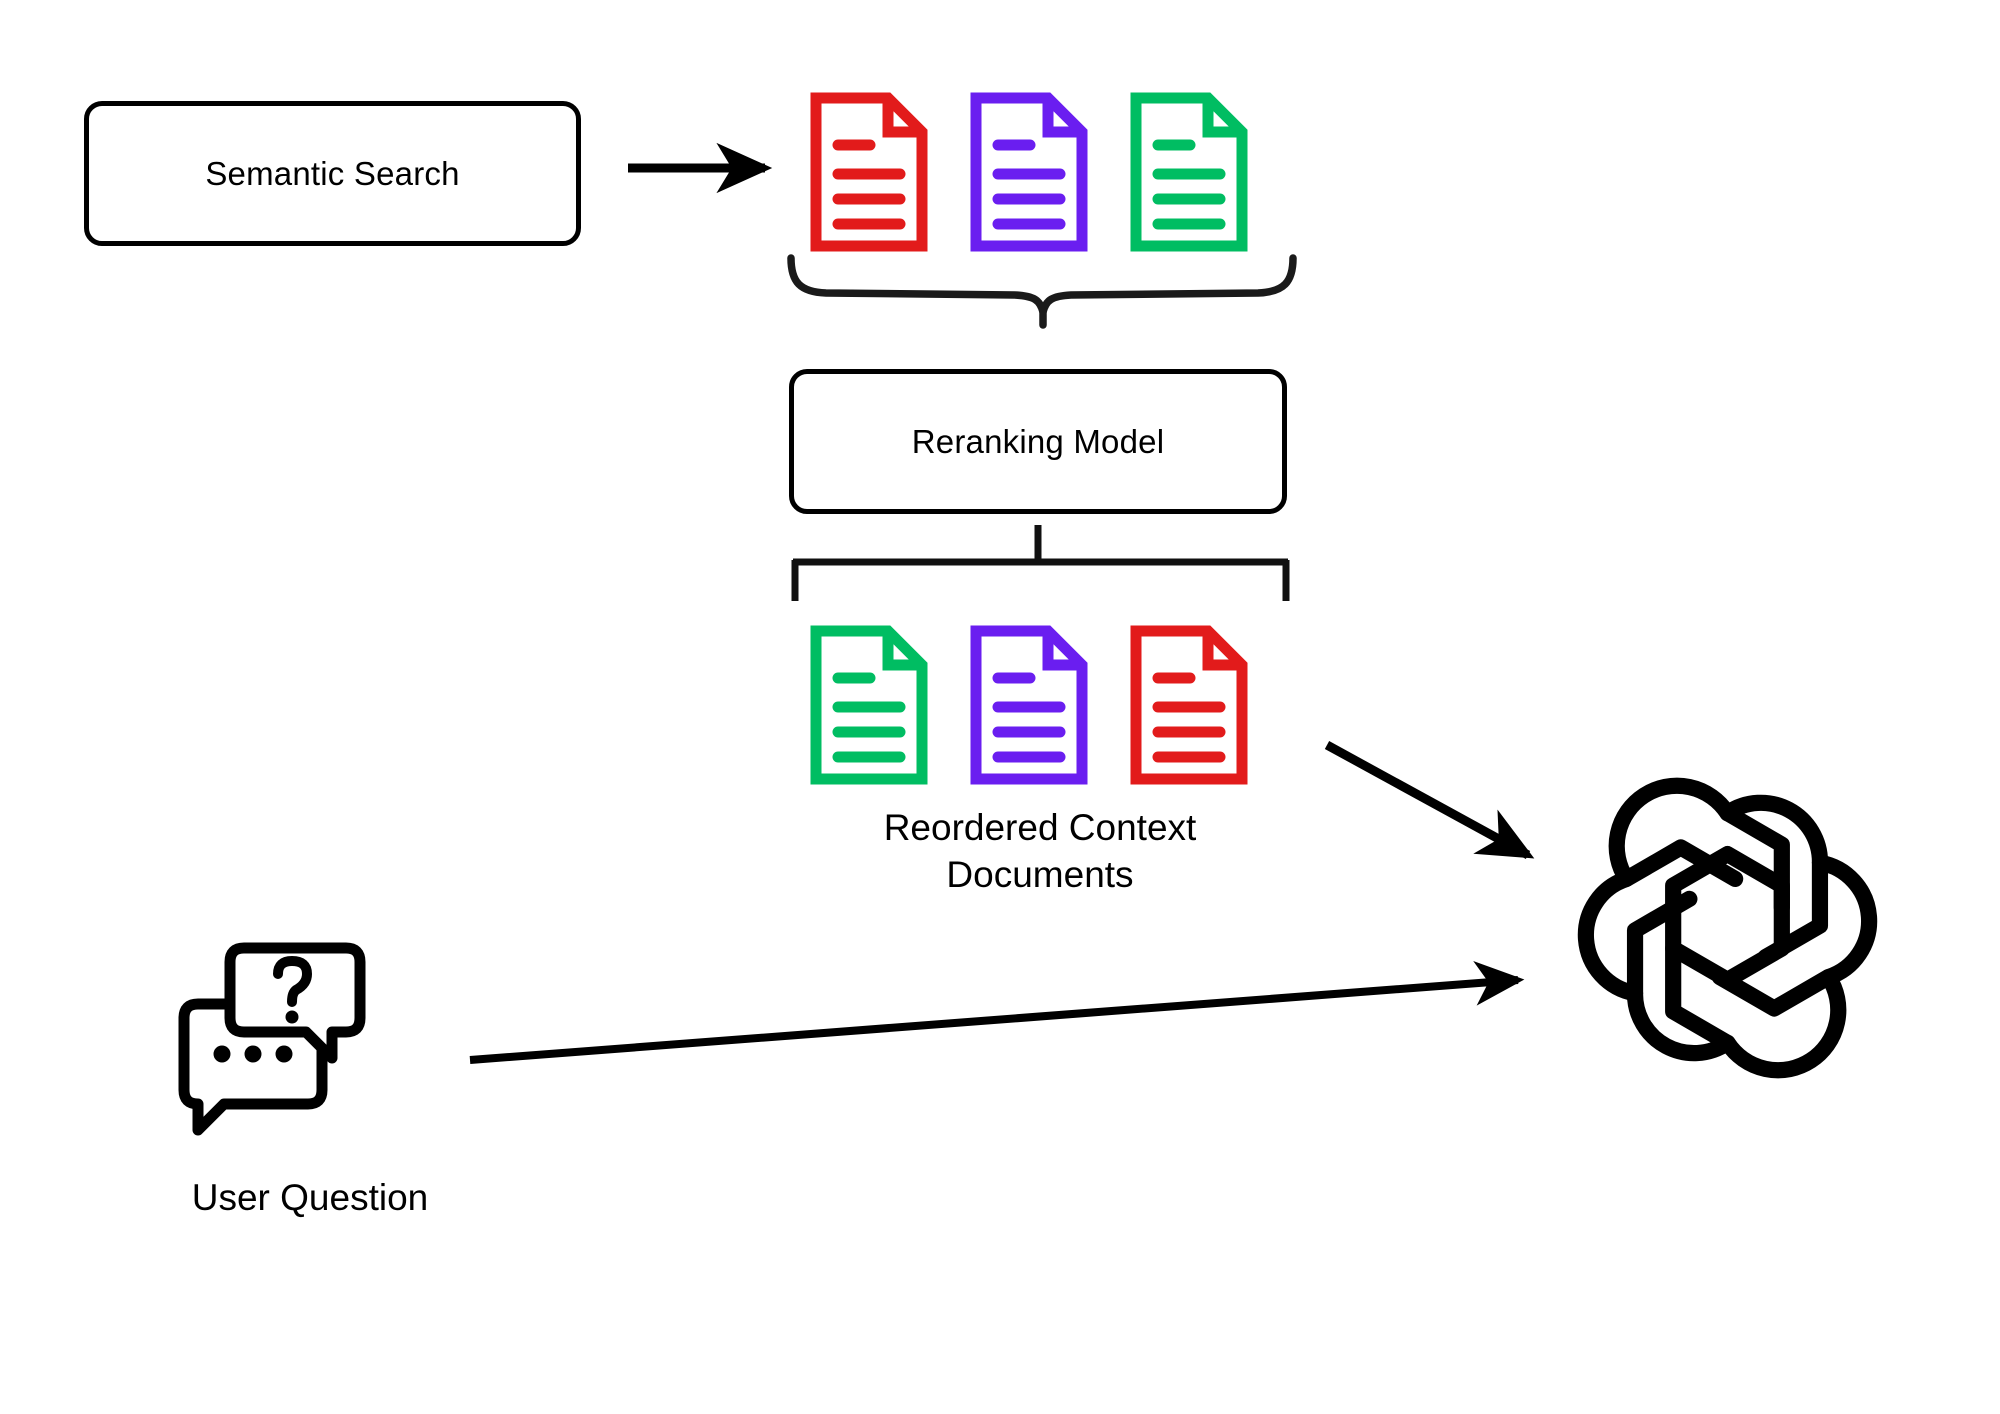 The image size is (2000, 1414). I want to click on openai-logo-icon, so click(1727, 927).